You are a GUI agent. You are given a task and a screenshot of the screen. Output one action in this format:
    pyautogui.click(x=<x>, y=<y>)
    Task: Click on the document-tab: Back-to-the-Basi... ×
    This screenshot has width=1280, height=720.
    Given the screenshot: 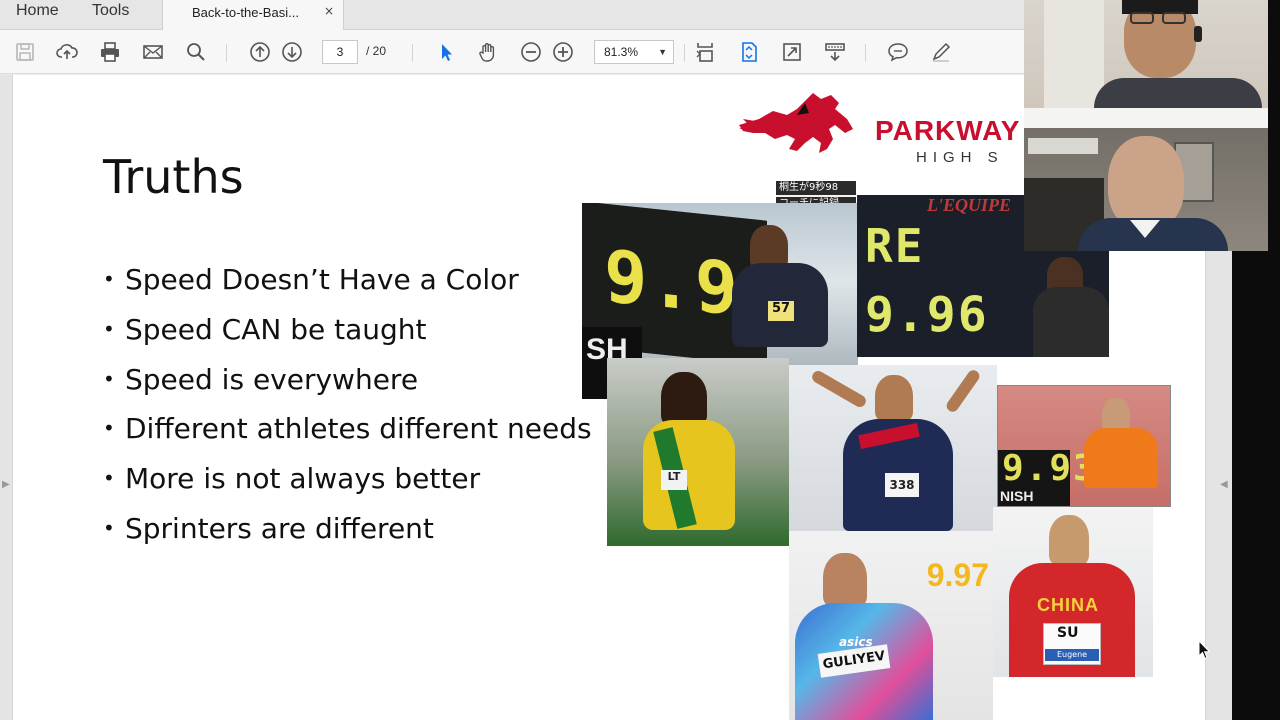 What is the action you would take?
    pyautogui.click(x=253, y=15)
    